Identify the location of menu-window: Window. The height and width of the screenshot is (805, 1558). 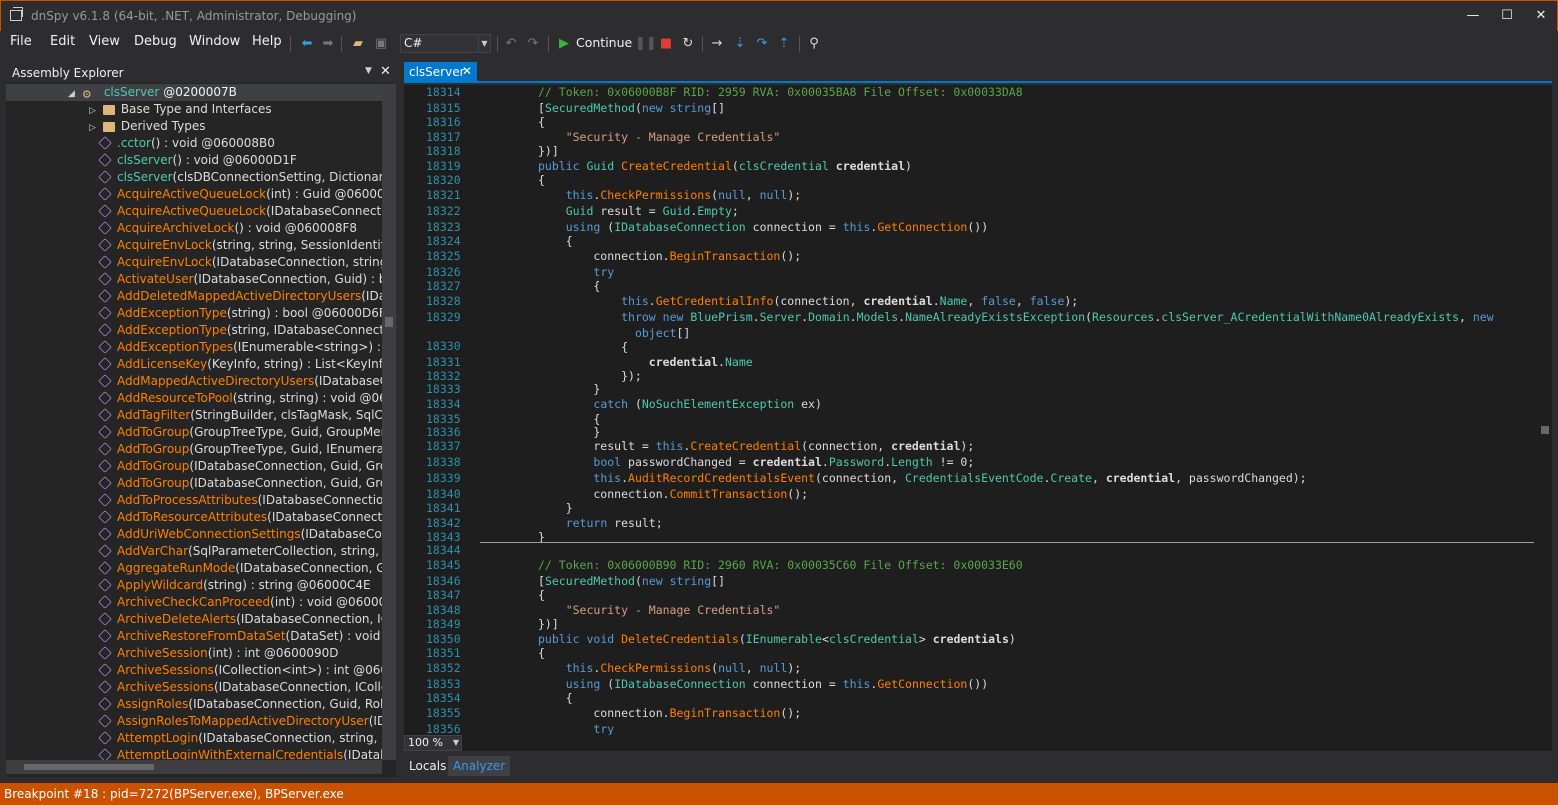
(214, 41).